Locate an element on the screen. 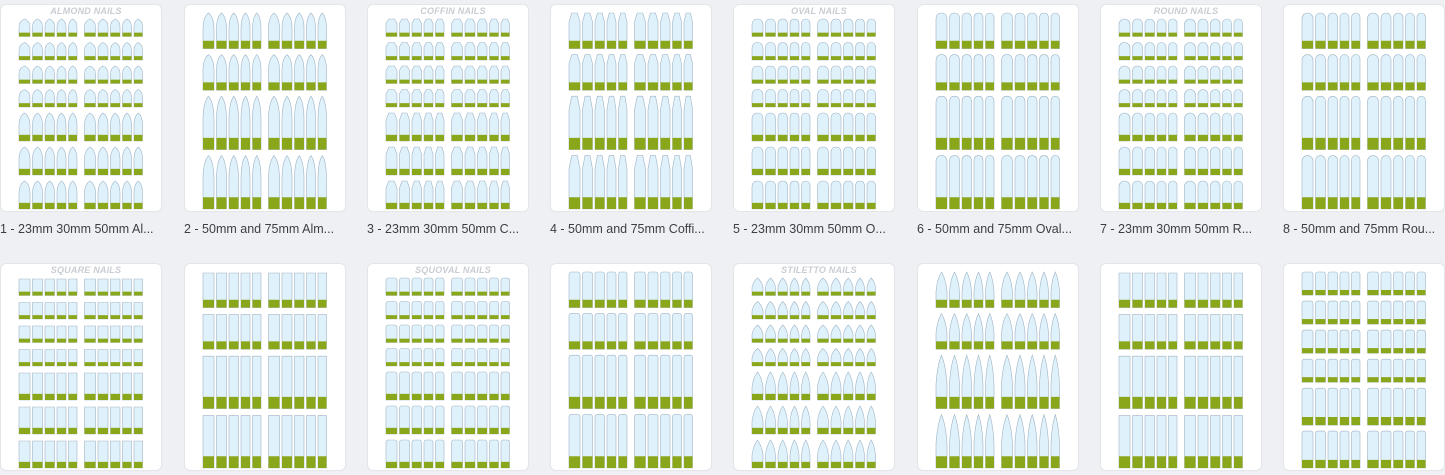 The height and width of the screenshot is (475, 1445). file-thumbnail: SQUARE NAILS is located at coordinates (81, 367).